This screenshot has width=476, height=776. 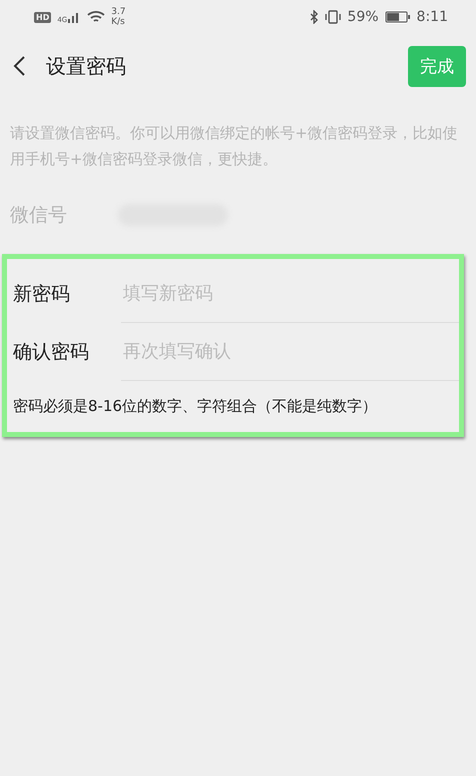 I want to click on chevron-left-icon, so click(x=19, y=66).